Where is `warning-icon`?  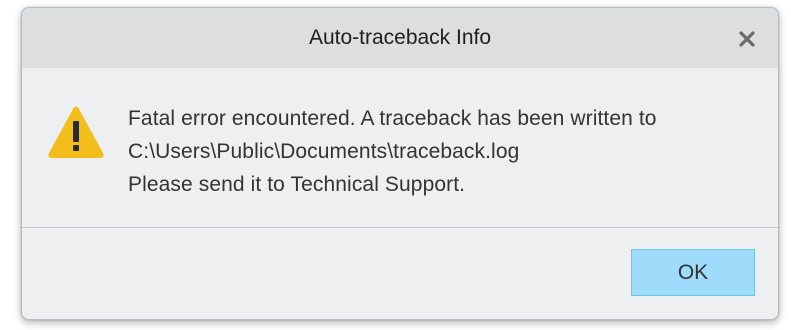 warning-icon is located at coordinates (76, 132).